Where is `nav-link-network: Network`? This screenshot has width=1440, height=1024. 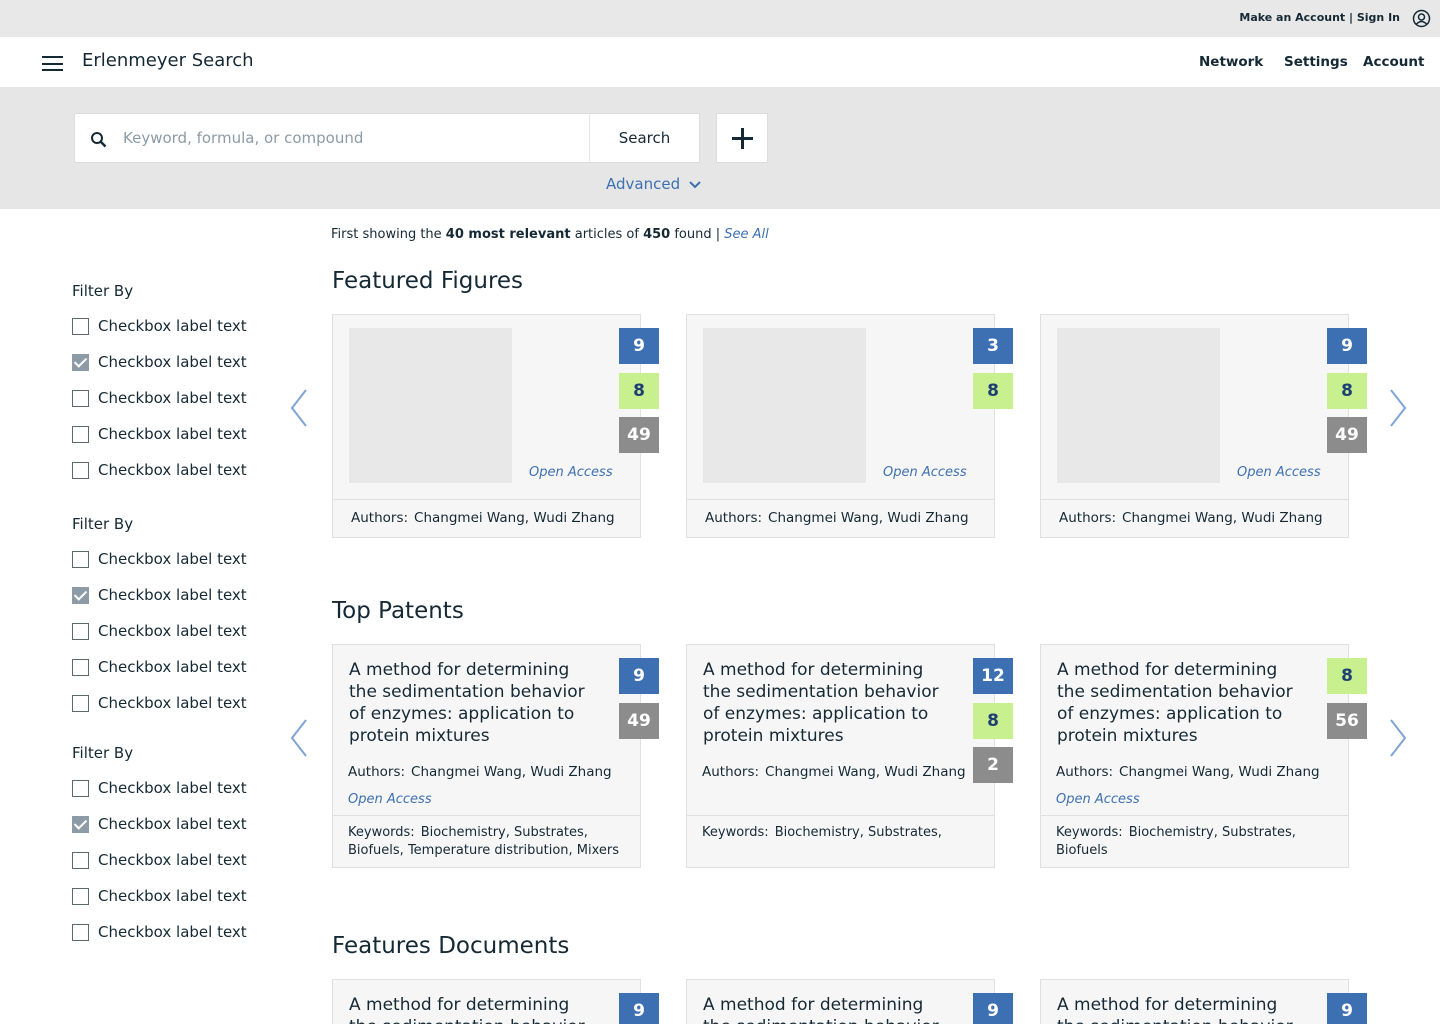
nav-link-network: Network is located at coordinates (1231, 62).